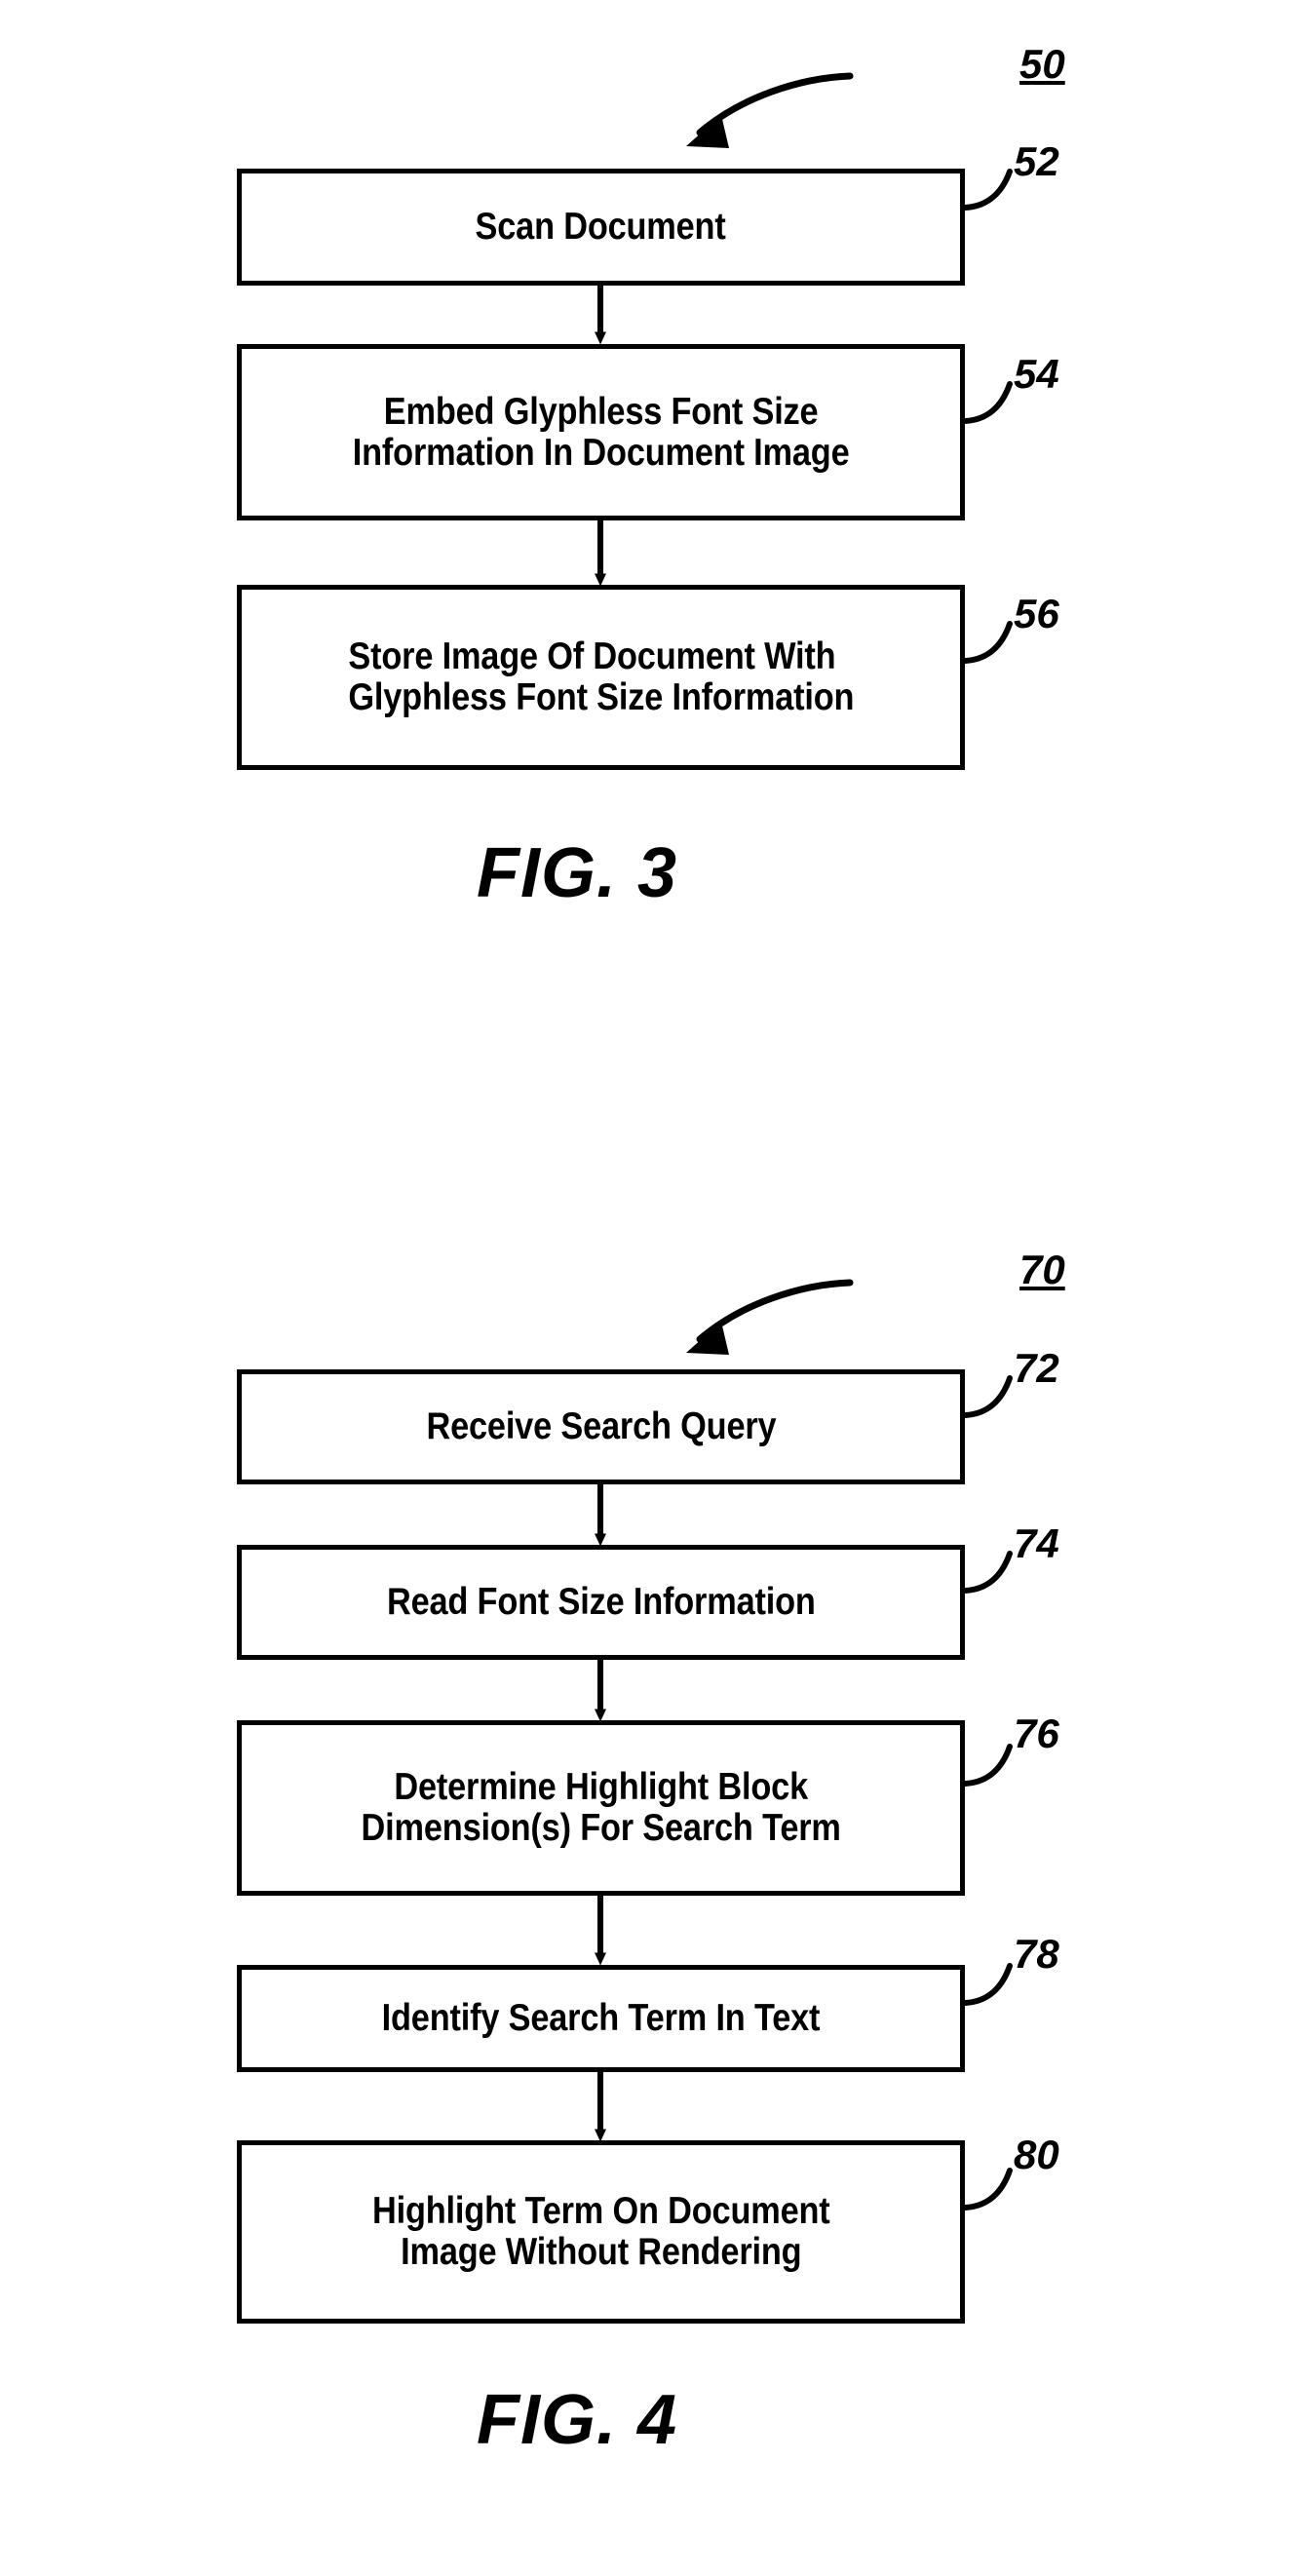  I want to click on fig4-step-box-78: Identify Search Term In Text, so click(601, 2019).